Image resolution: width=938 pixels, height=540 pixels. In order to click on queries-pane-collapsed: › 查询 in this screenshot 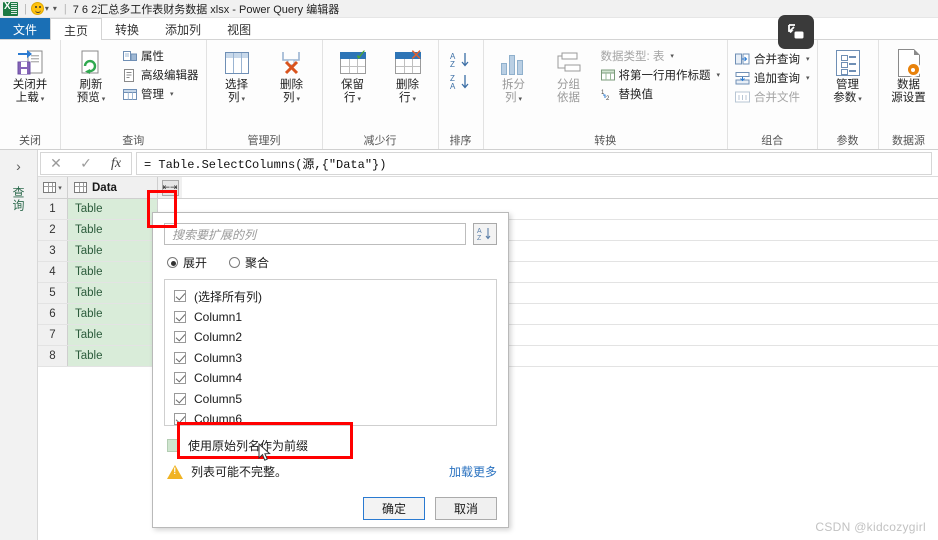, I will do `click(19, 345)`.